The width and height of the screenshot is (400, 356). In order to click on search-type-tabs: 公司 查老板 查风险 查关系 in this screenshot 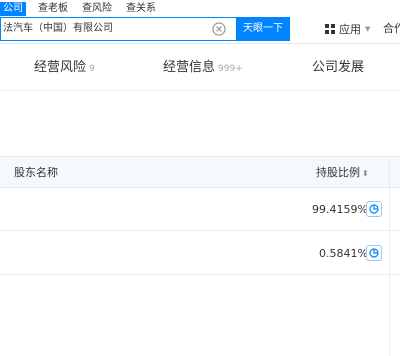, I will do `click(83, 9)`.